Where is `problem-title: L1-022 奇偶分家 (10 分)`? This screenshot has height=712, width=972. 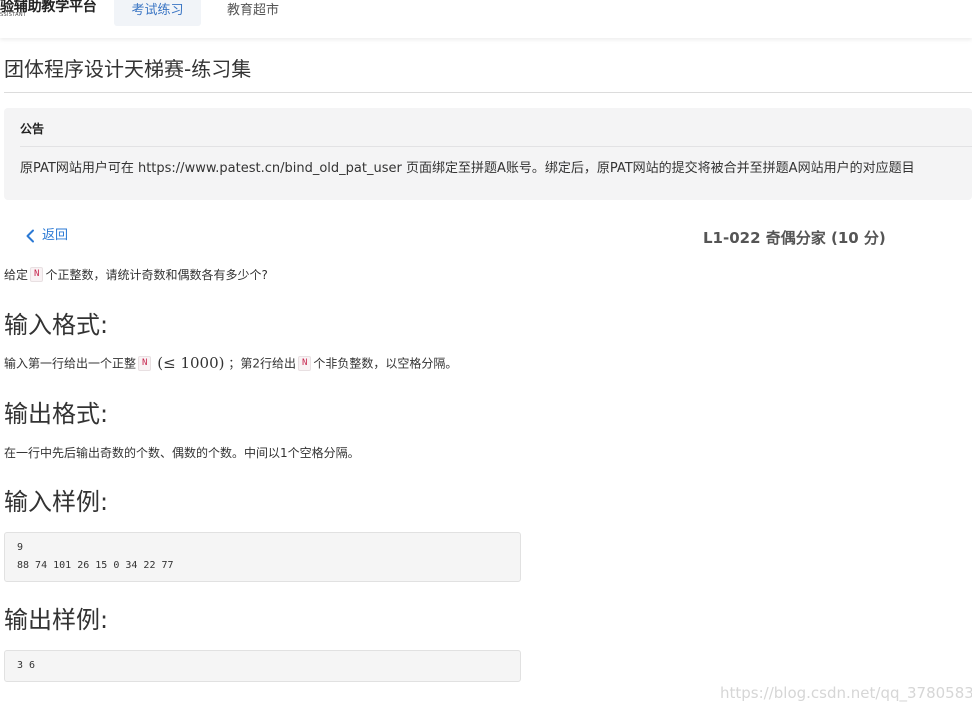 problem-title: L1-022 奇偶分家 (10 分) is located at coordinates (794, 238).